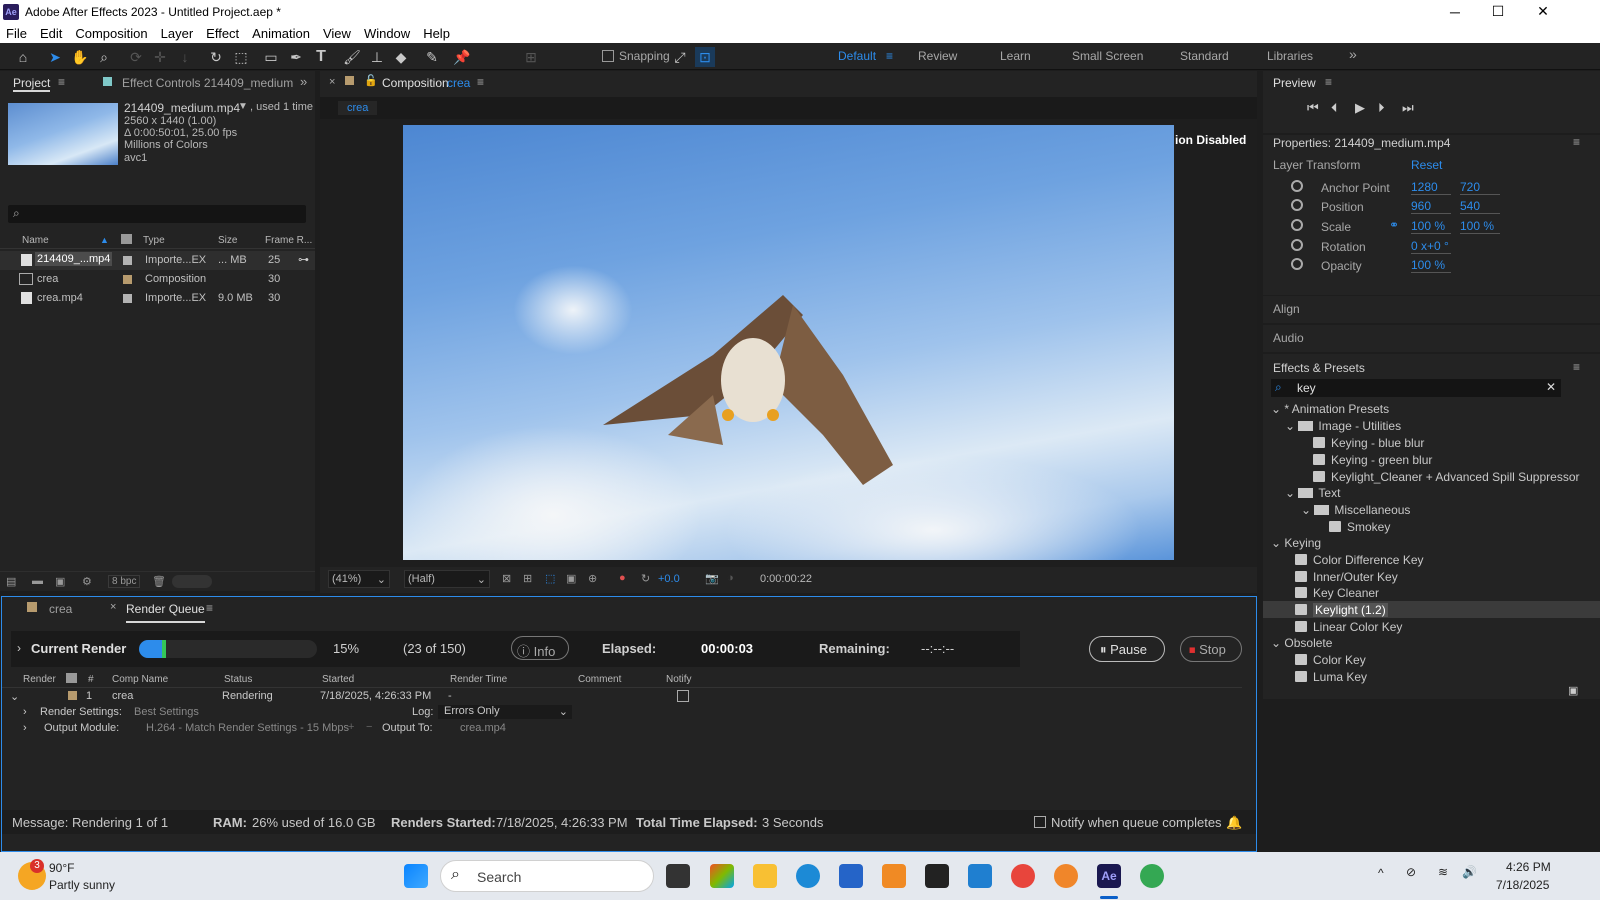 This screenshot has width=1600, height=900. What do you see at coordinates (1411, 872) in the screenshot?
I see `network-off-icon: ⊘` at bounding box center [1411, 872].